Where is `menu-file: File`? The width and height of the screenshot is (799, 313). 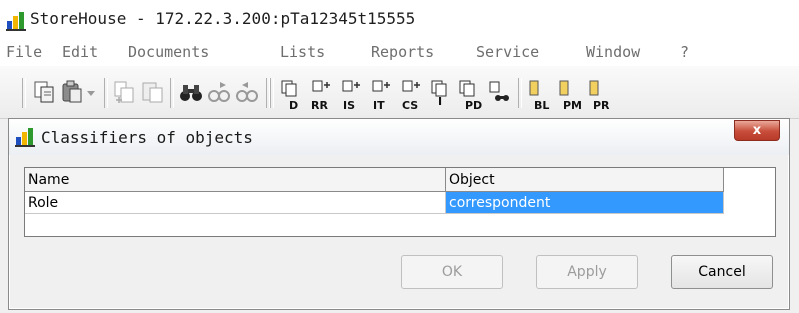 menu-file: File is located at coordinates (24, 52).